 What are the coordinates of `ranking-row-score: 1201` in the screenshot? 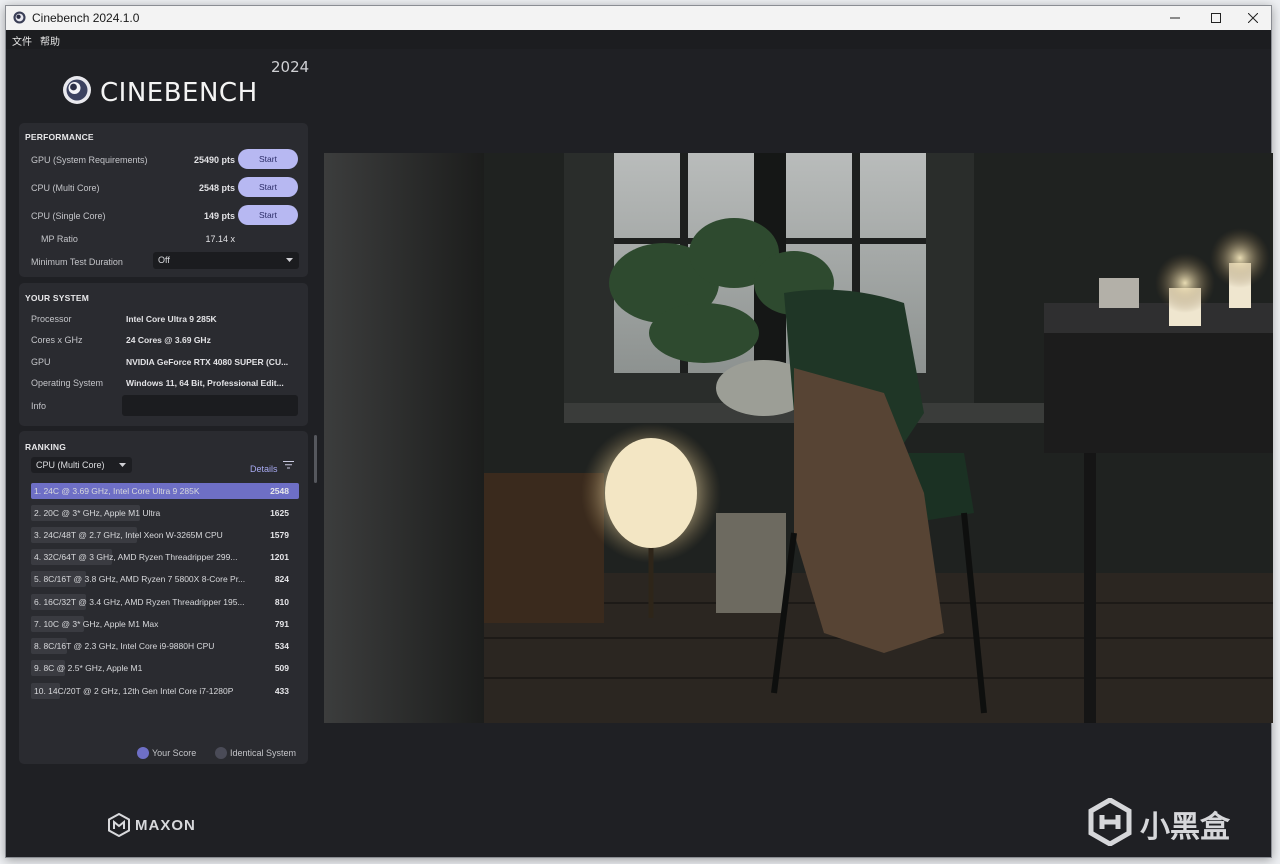 It's located at (279, 557).